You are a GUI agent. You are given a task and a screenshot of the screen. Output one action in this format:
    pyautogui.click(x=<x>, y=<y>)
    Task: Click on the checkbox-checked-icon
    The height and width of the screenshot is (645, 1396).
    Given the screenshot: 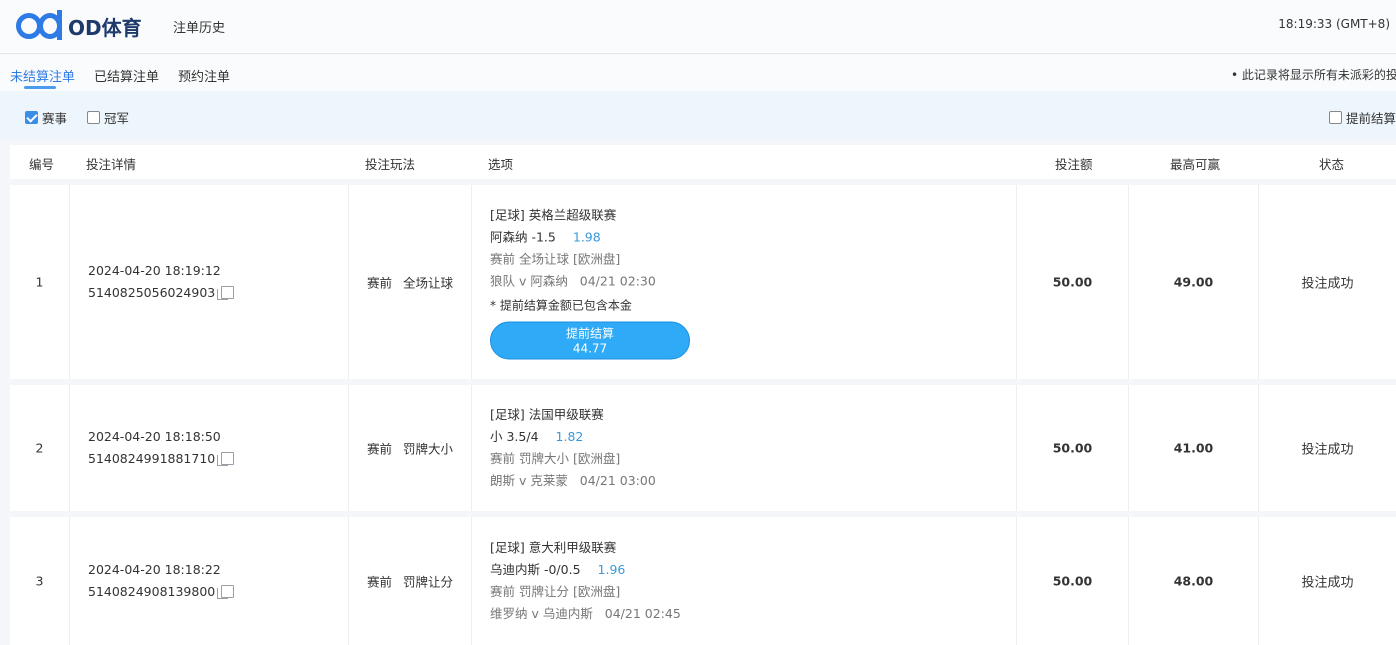 What is the action you would take?
    pyautogui.click(x=31, y=117)
    